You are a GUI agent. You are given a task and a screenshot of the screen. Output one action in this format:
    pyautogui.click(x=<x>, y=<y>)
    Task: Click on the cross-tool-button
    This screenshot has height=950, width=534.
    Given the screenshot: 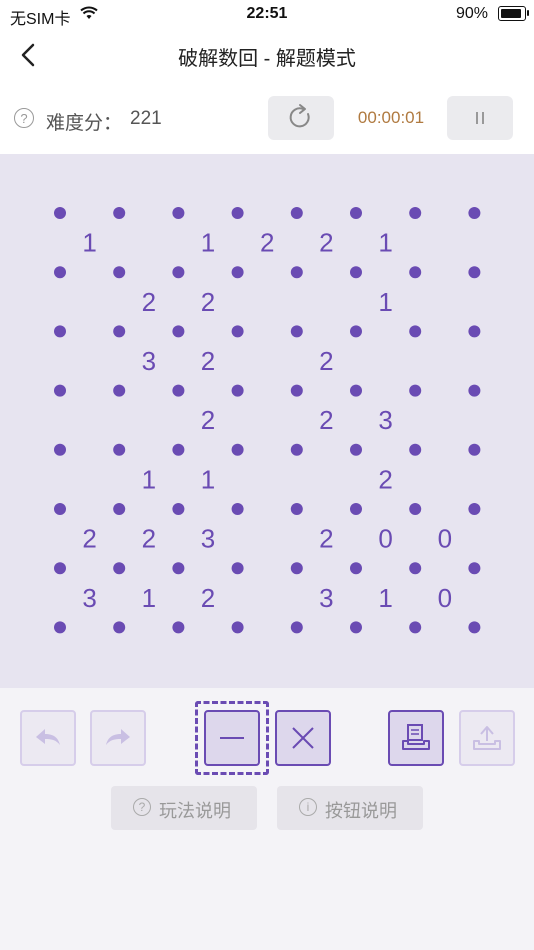 What is the action you would take?
    pyautogui.click(x=303, y=738)
    